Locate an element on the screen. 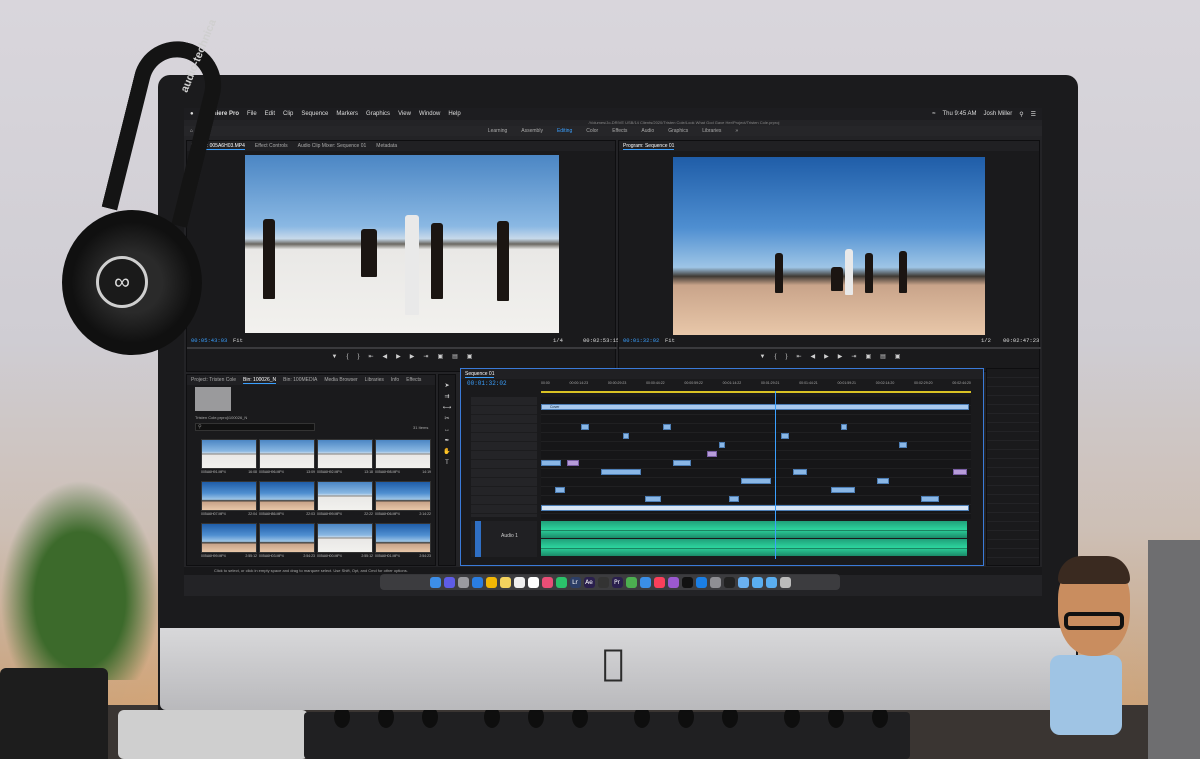 This screenshot has width=1200, height=759. source-fit-select: Fit is located at coordinates (238, 340).